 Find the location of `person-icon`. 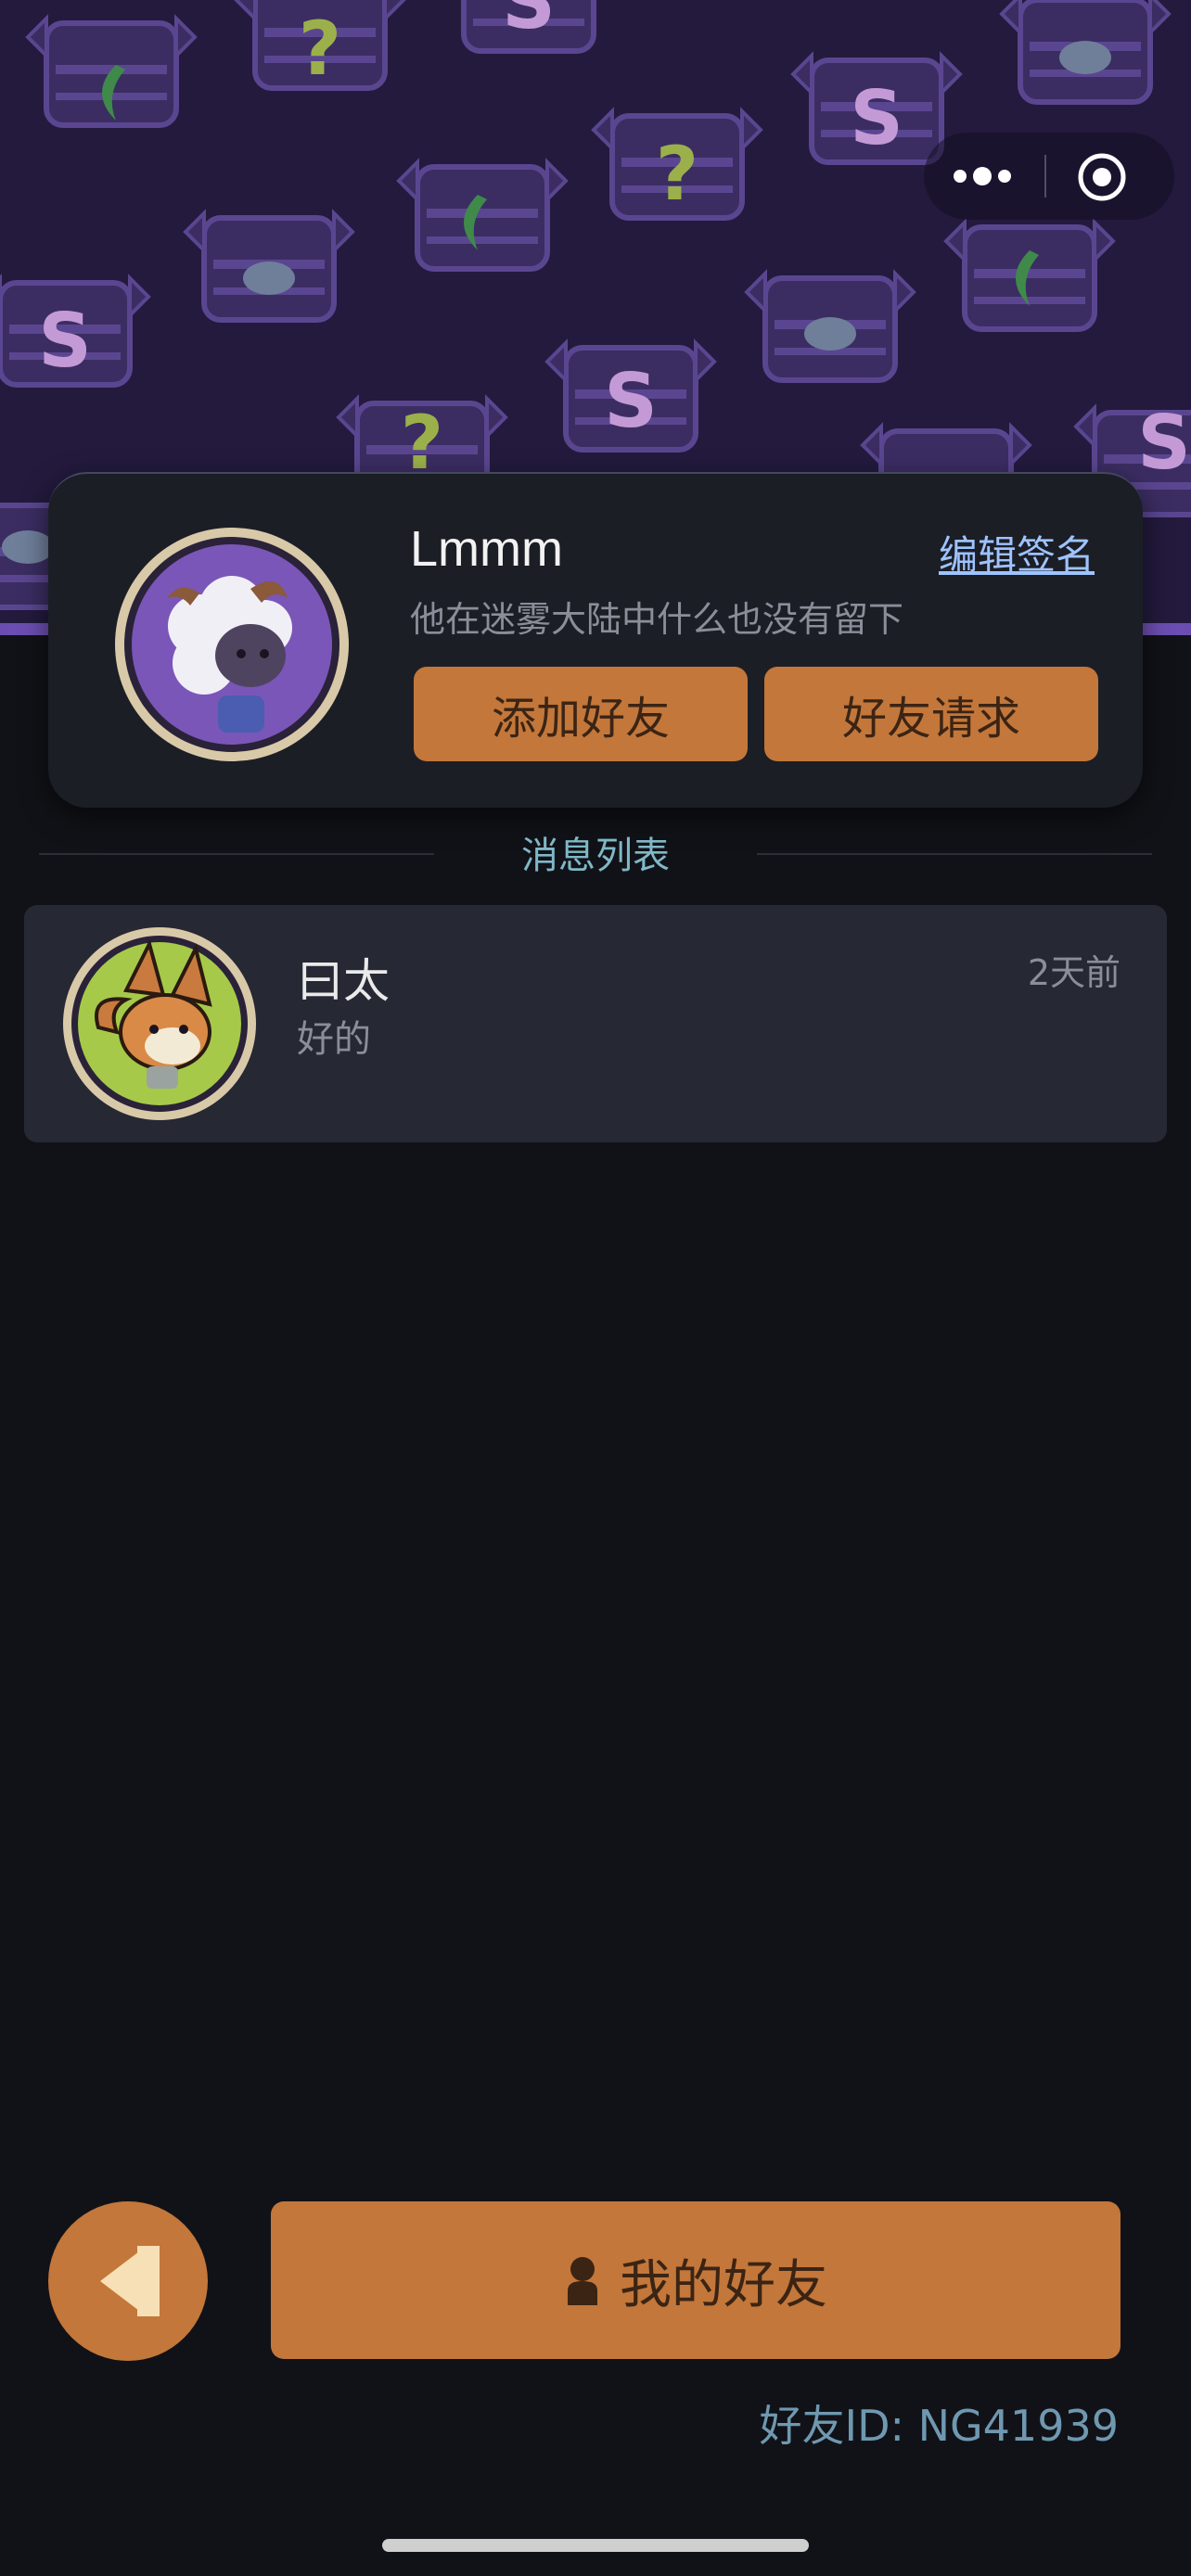

person-icon is located at coordinates (582, 2281).